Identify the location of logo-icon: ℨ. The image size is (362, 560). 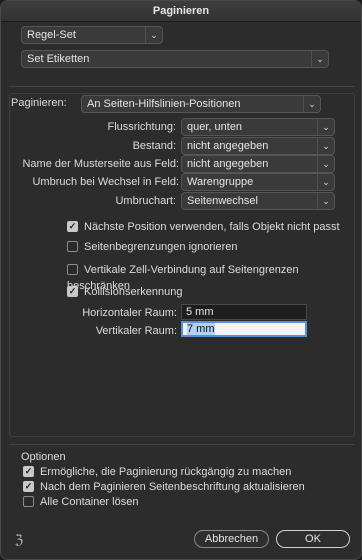
(19, 540).